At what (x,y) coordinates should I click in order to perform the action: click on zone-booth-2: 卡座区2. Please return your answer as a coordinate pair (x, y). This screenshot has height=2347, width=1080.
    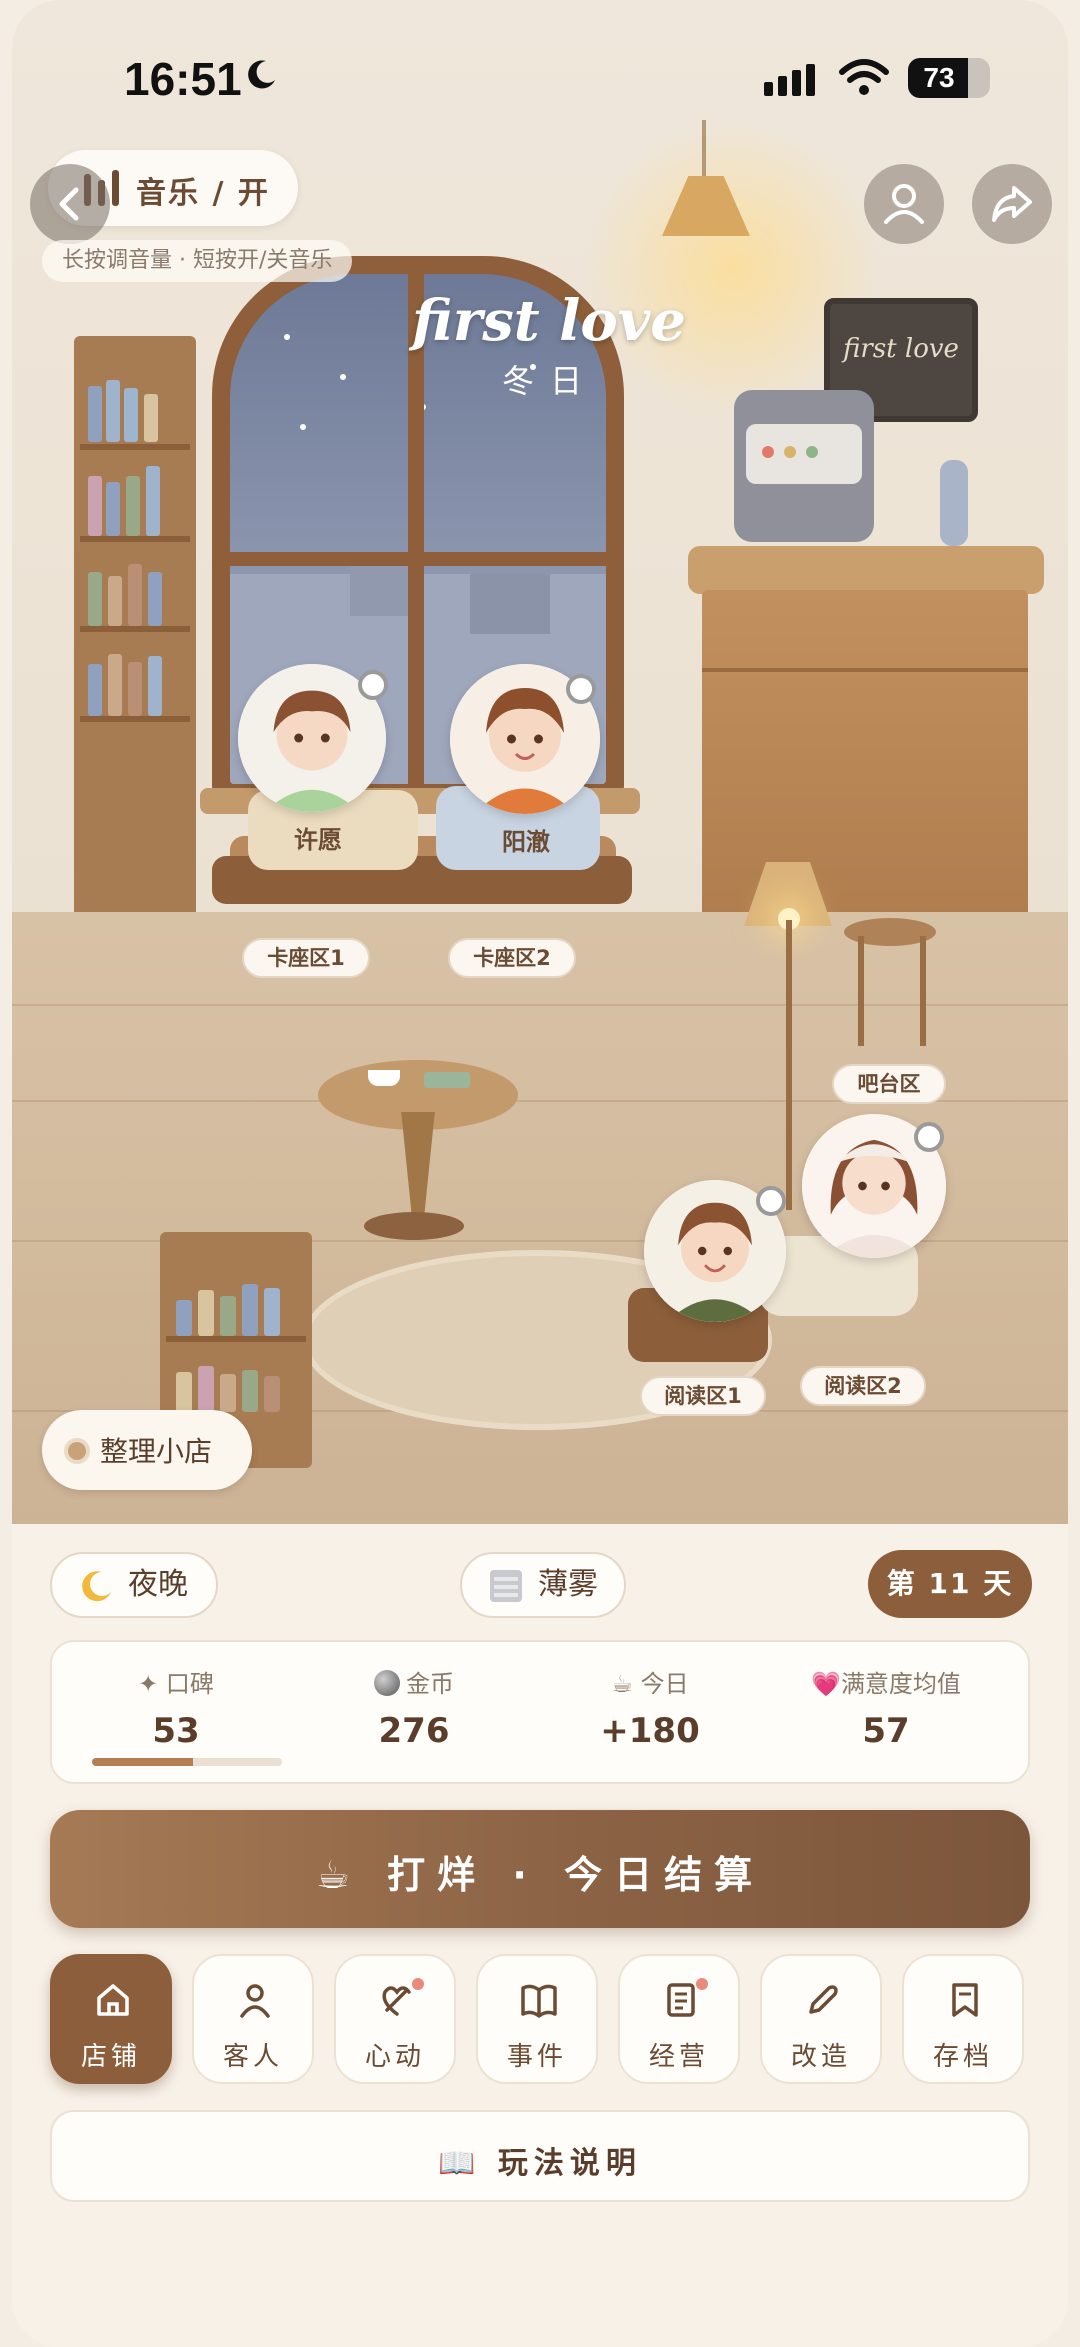
    Looking at the image, I should click on (512, 958).